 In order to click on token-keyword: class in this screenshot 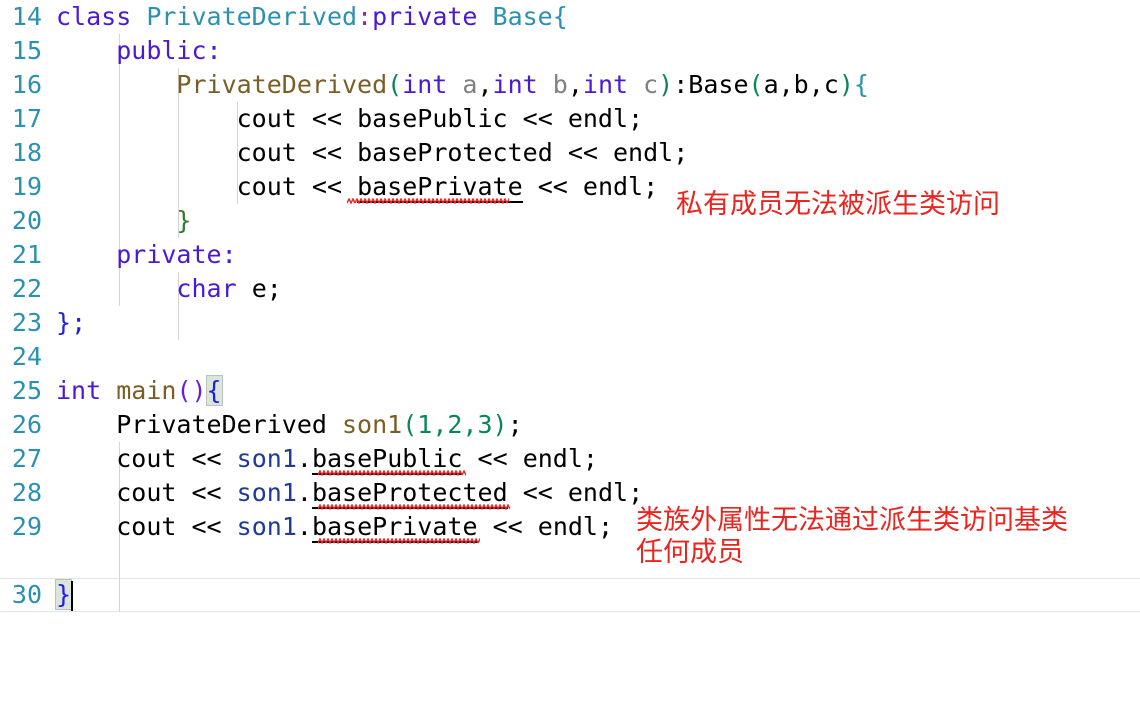, I will do `click(94, 16)`.